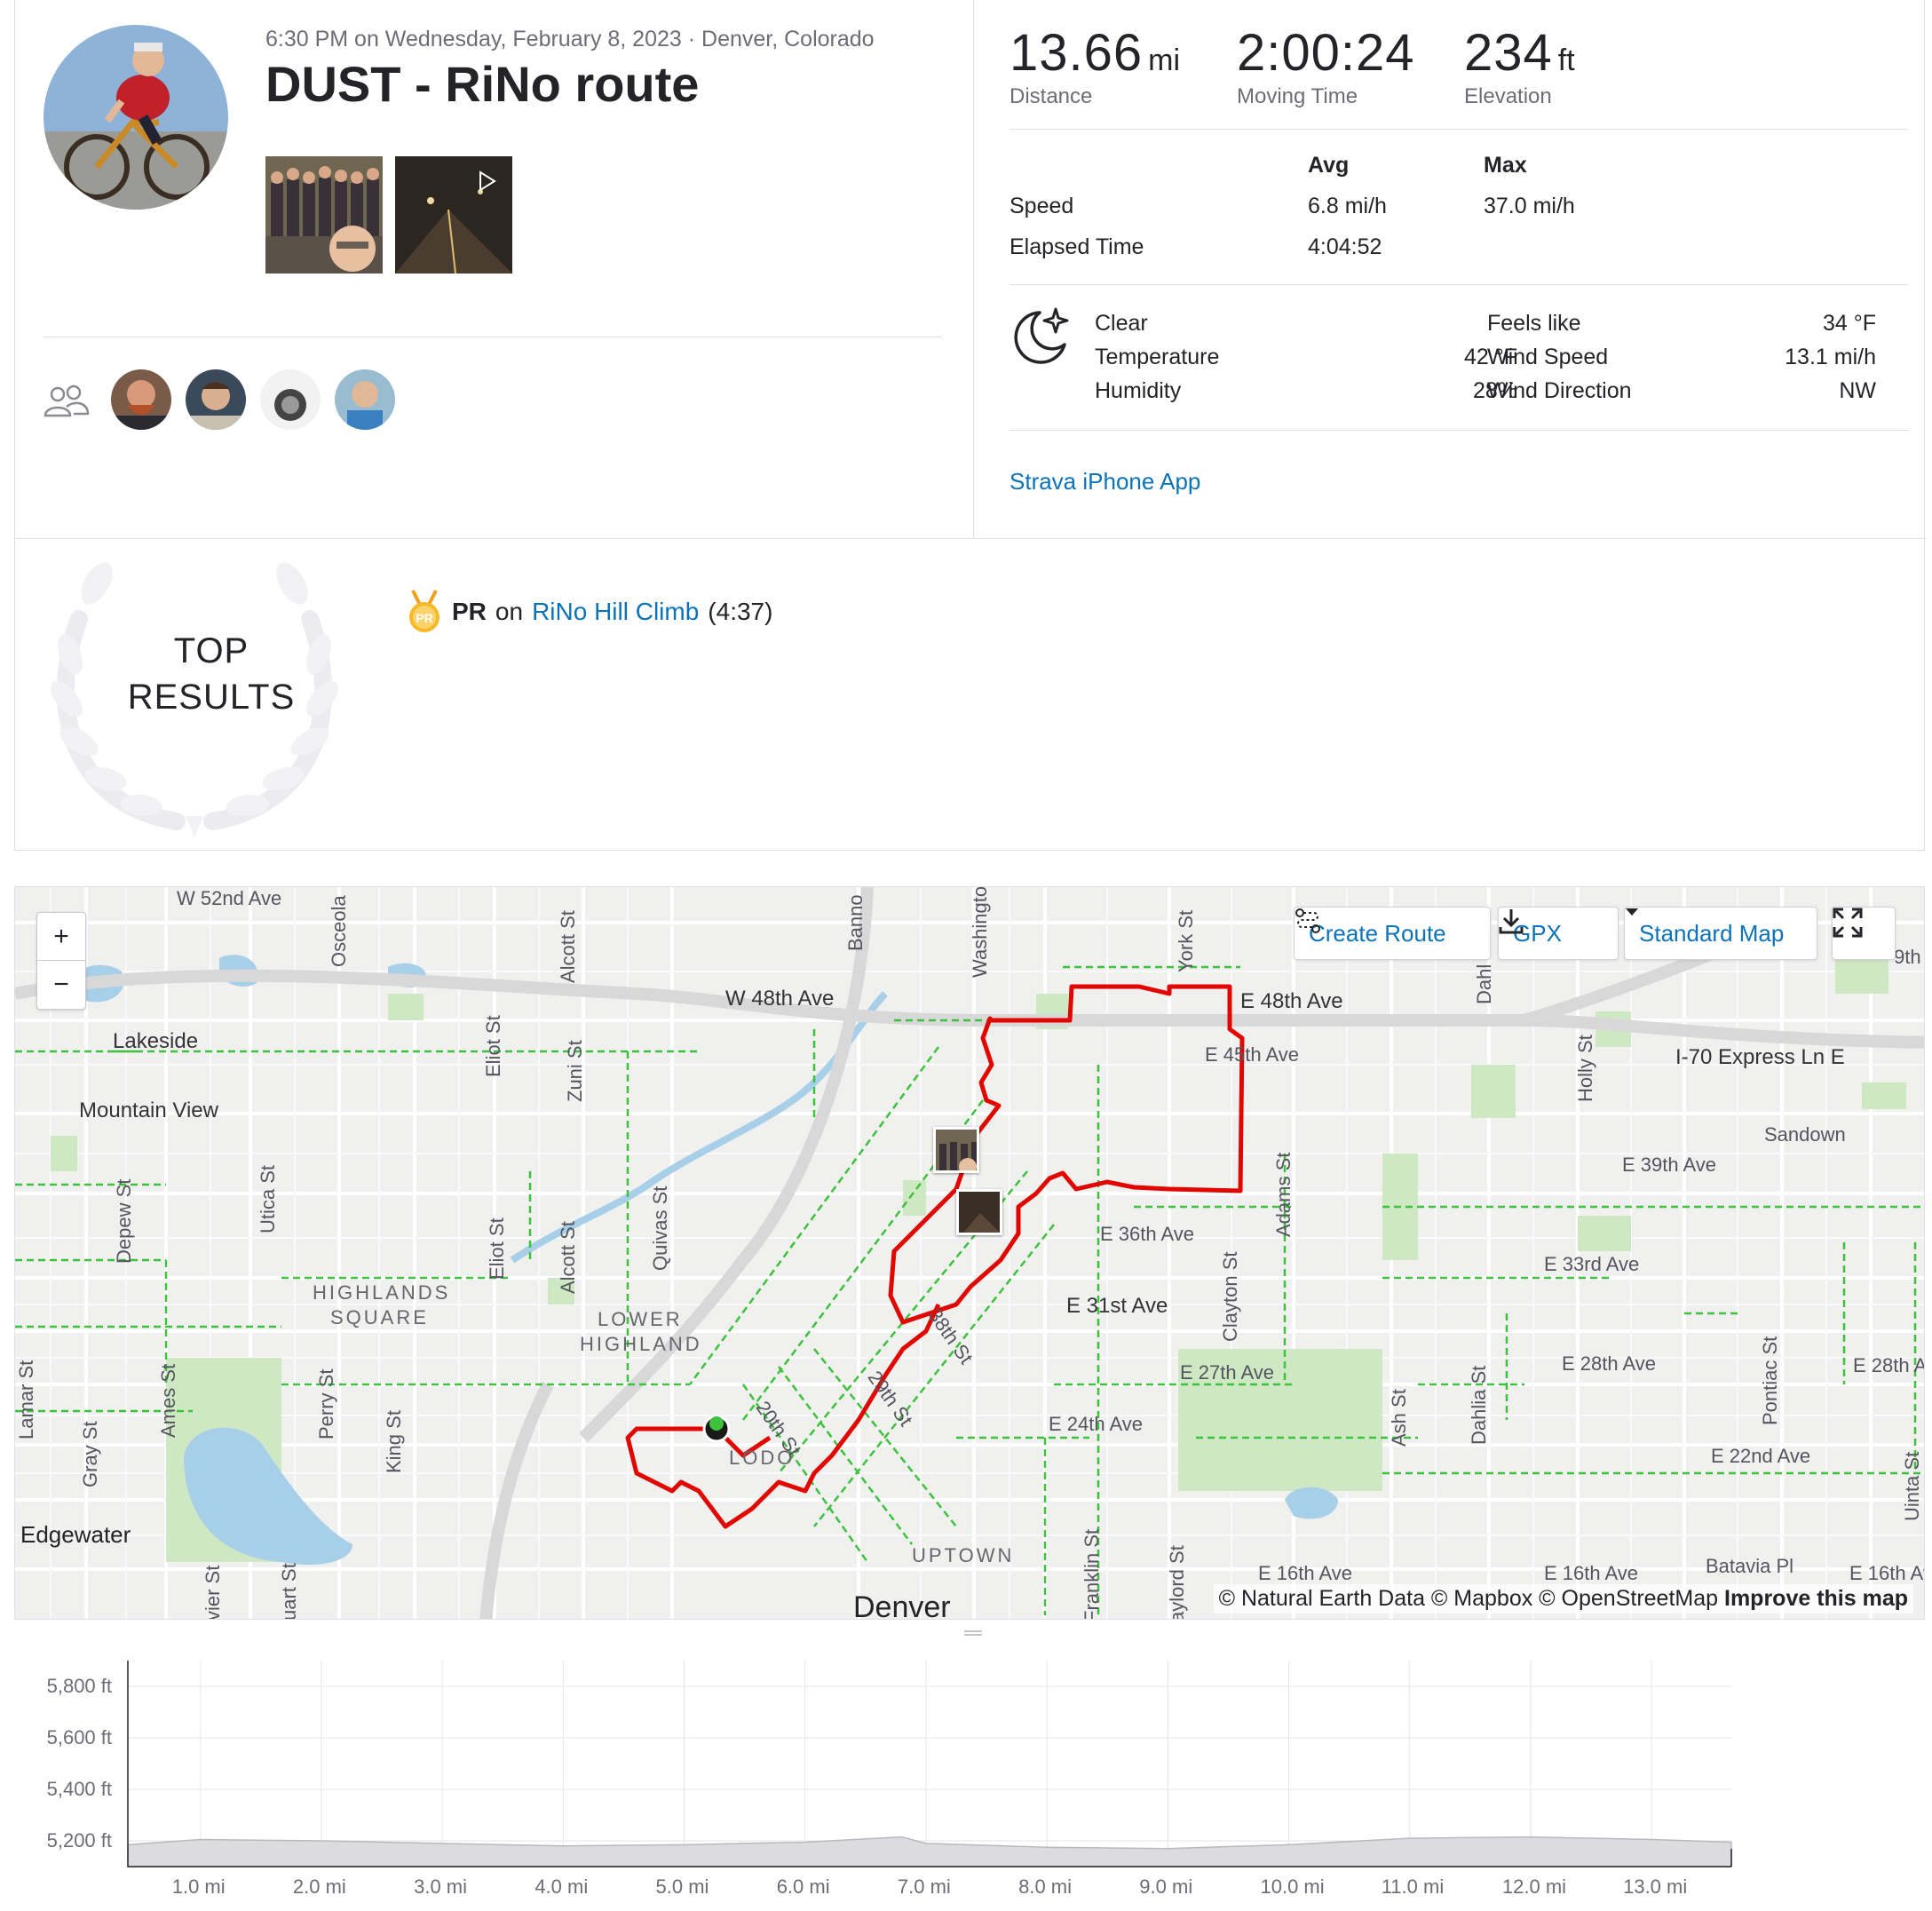  What do you see at coordinates (1230, 1297) in the screenshot?
I see `map-label: Clayton St` at bounding box center [1230, 1297].